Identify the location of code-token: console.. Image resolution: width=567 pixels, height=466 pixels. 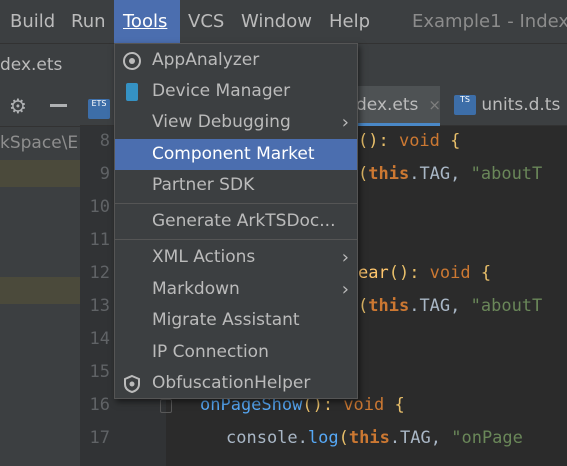
(267, 438).